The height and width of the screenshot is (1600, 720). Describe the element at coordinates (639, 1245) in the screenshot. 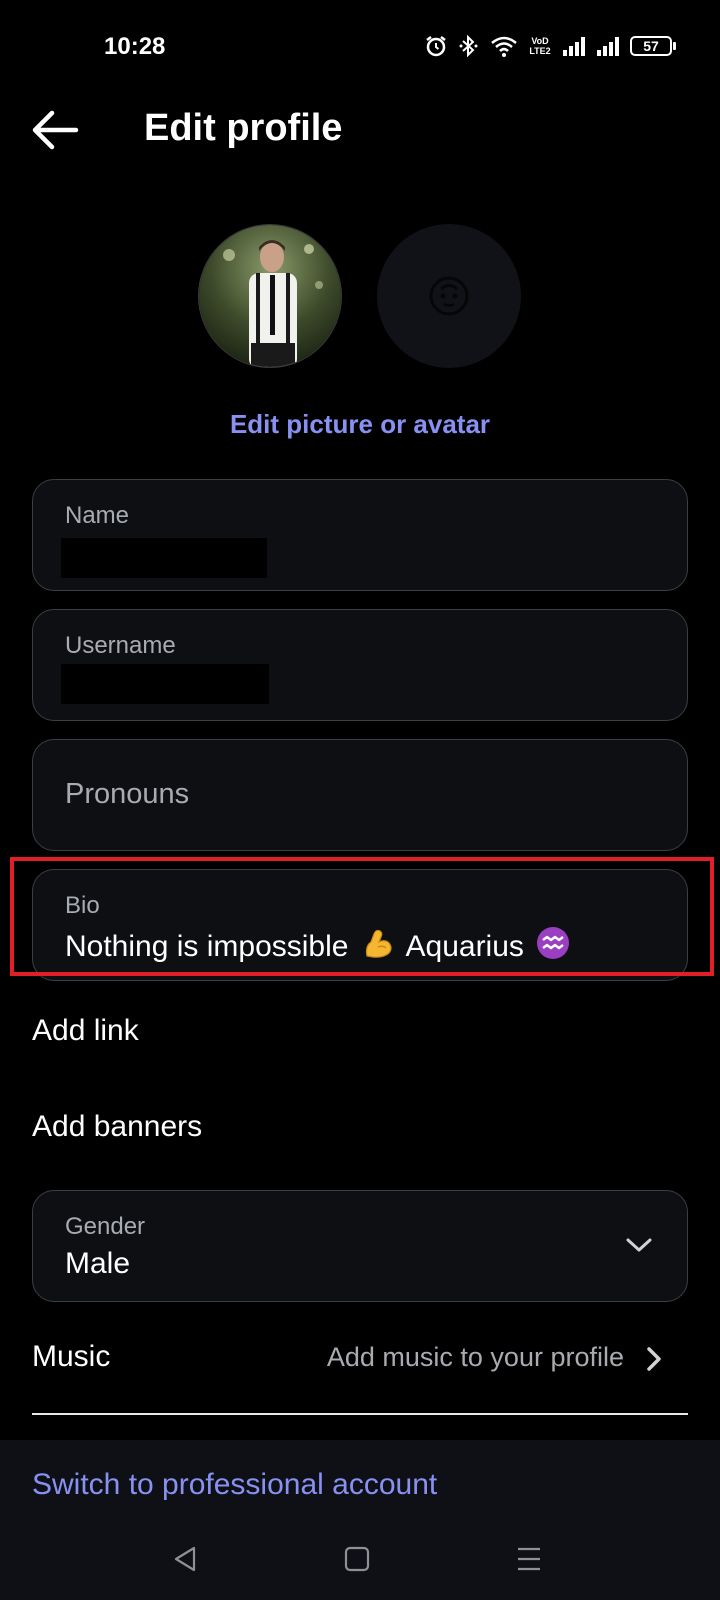

I see `chevron-down-icon` at that location.